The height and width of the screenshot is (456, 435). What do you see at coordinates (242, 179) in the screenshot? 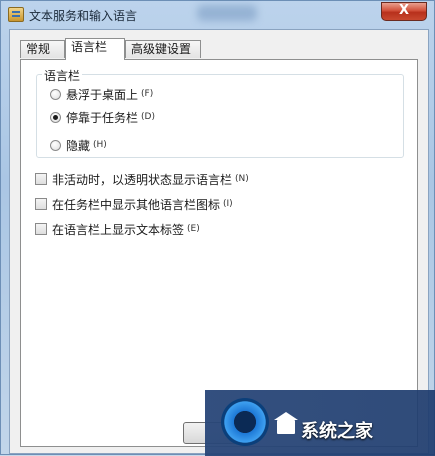
I see `accelerator-key: (N)` at bounding box center [242, 179].